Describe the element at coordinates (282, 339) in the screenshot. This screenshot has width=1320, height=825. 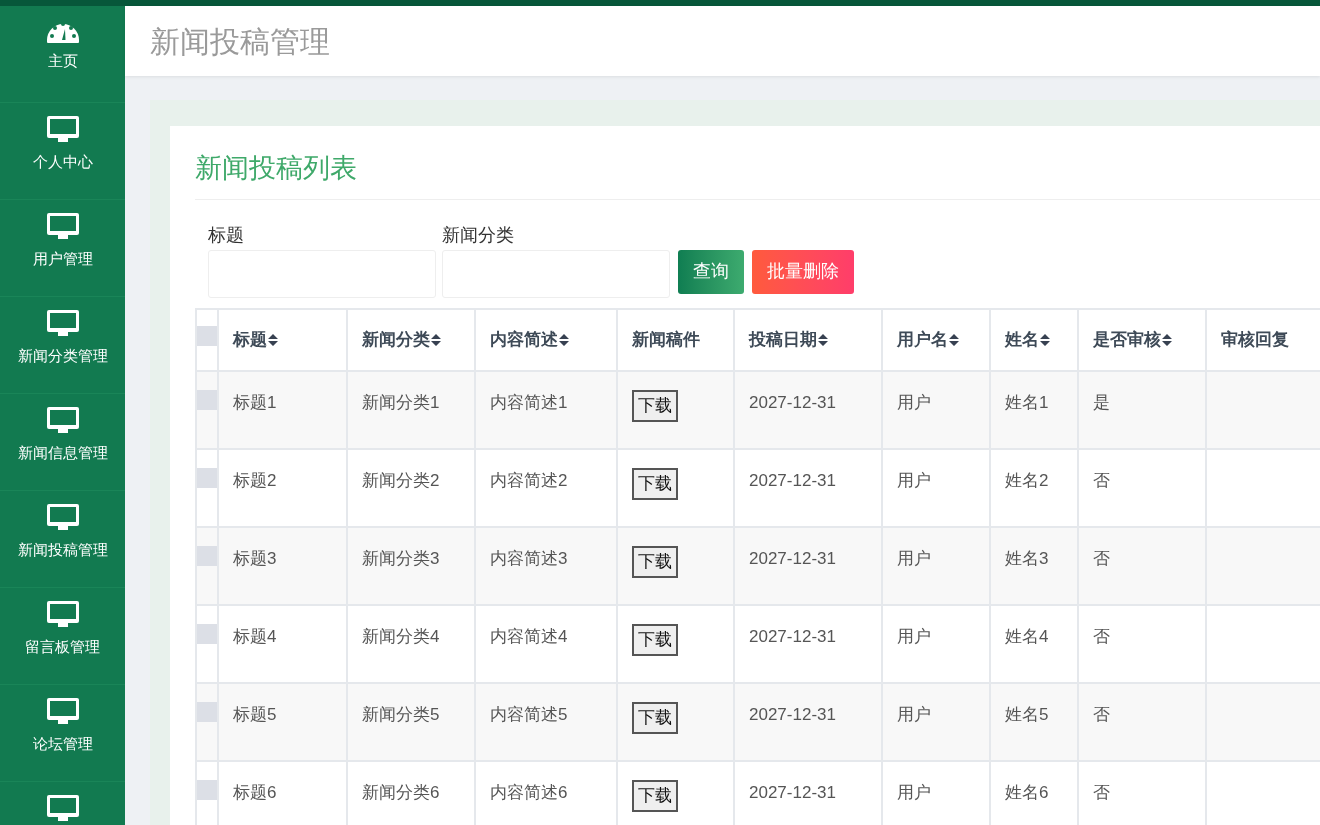
I see `column-header: 标题` at that location.